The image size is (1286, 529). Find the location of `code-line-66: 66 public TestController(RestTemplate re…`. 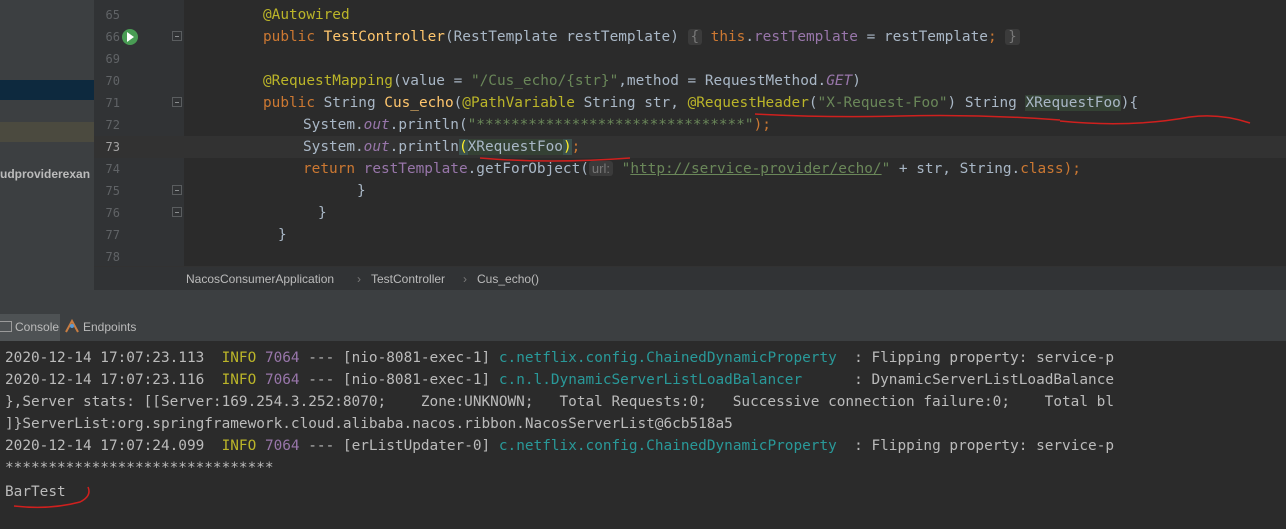

code-line-66: 66 public TestController(RestTemplate re… is located at coordinates (690, 37).